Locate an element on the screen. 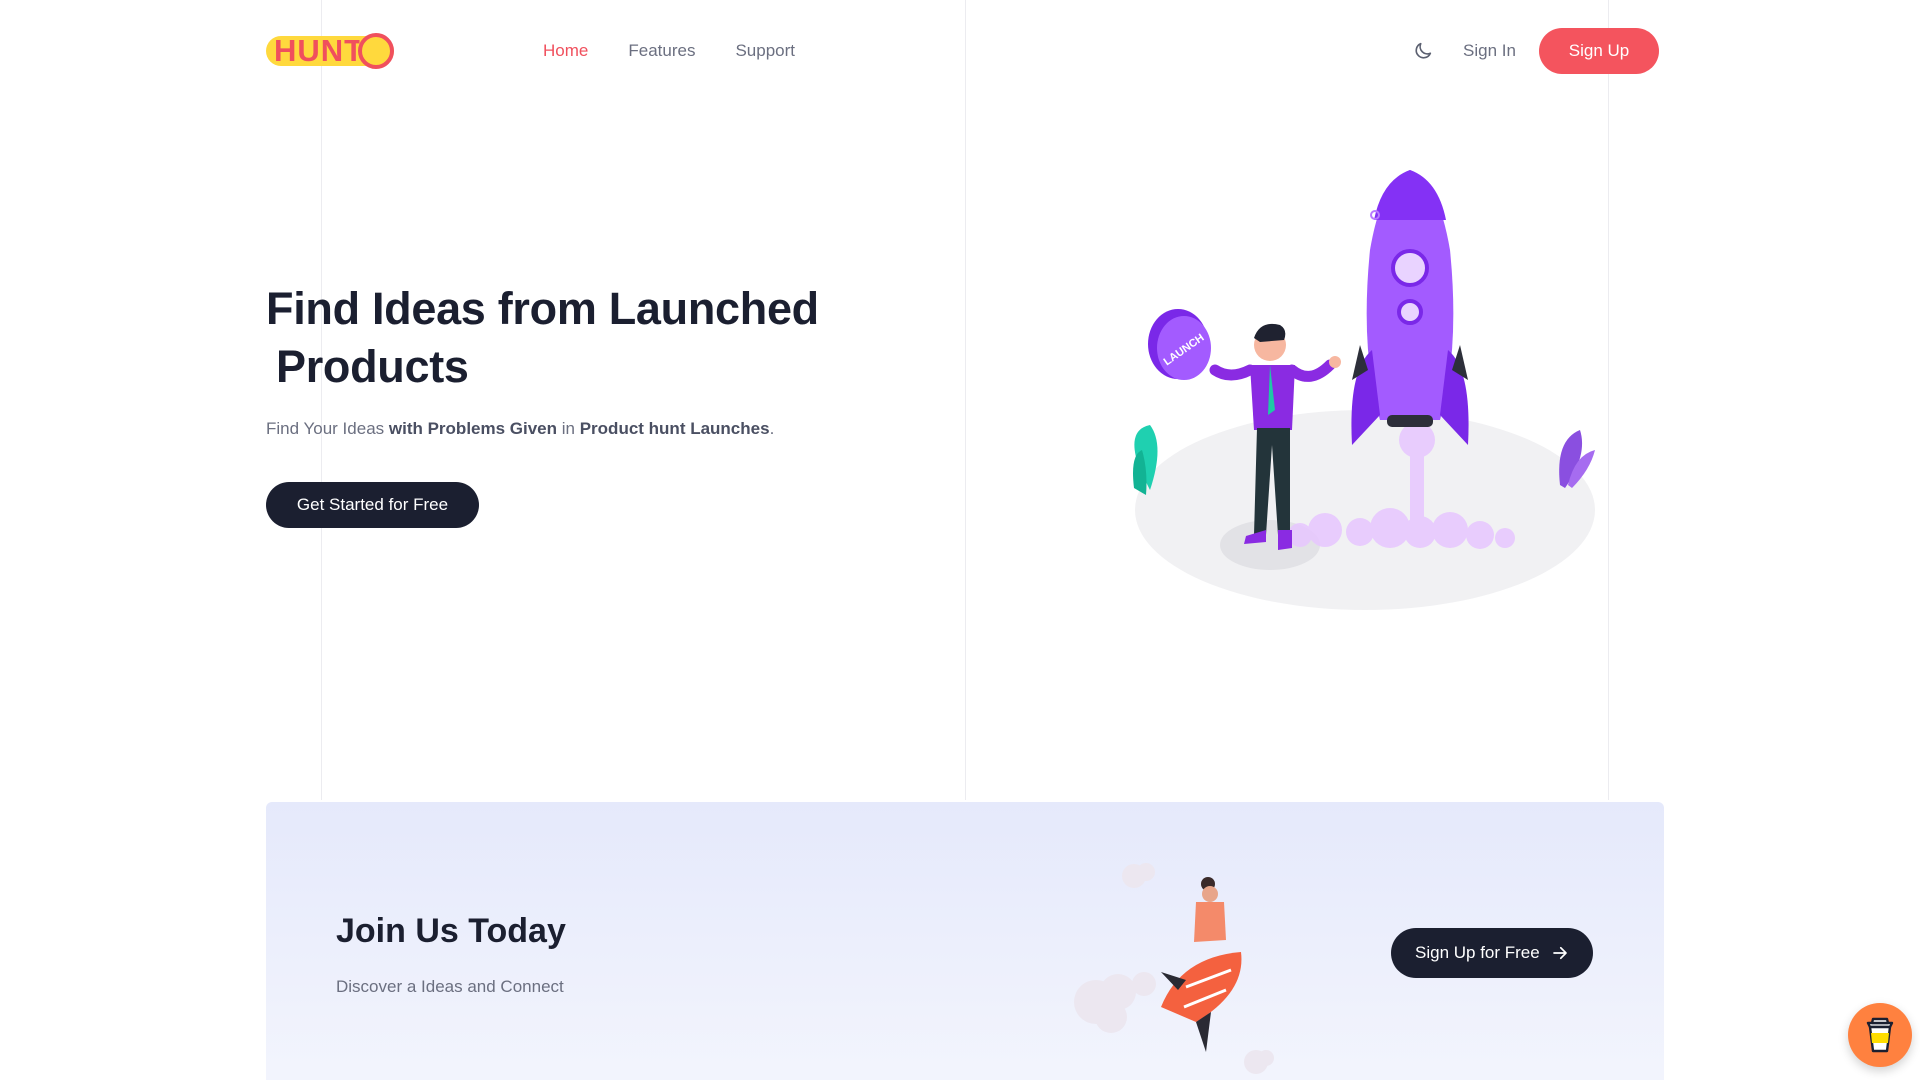 The height and width of the screenshot is (1080, 1920). sign-up-button: Sign Up is located at coordinates (1599, 51).